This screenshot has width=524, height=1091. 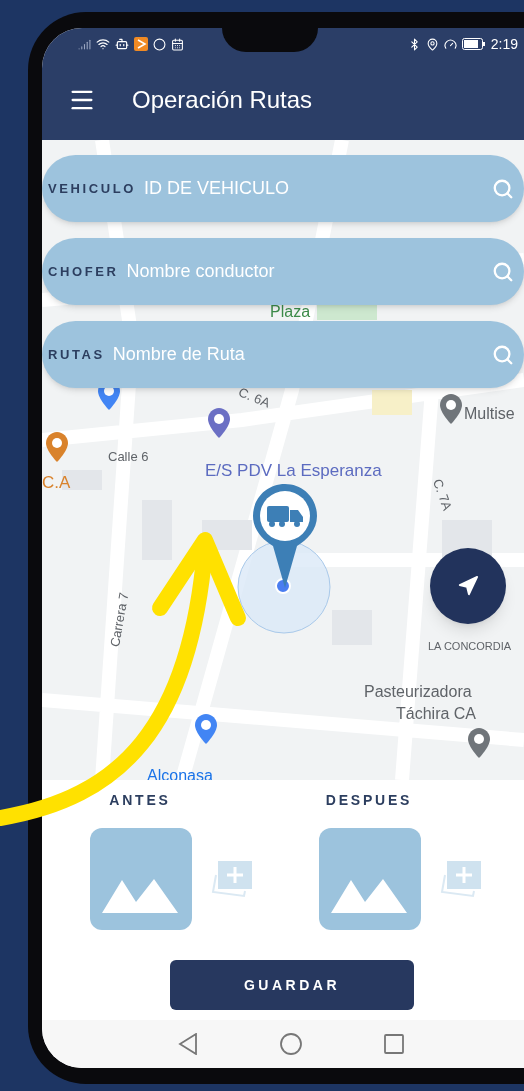 What do you see at coordinates (418, 692) in the screenshot?
I see `map-label: Pasteurizadora` at bounding box center [418, 692].